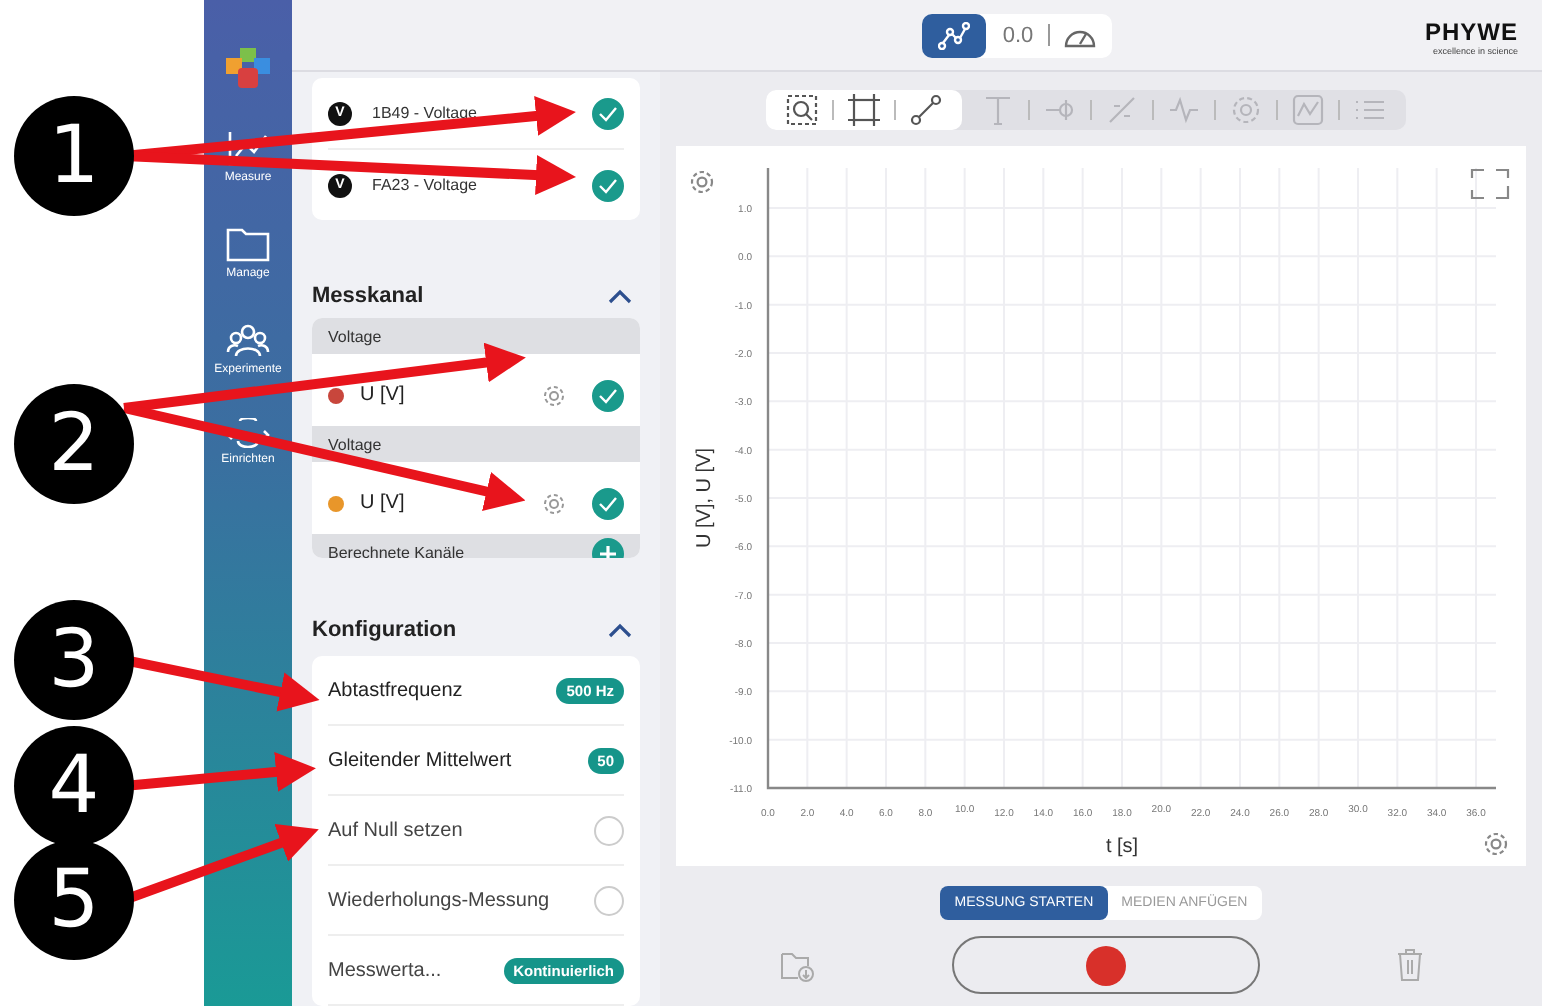 This screenshot has width=1542, height=1006. I want to click on callout-number: 5, so click(74, 900).